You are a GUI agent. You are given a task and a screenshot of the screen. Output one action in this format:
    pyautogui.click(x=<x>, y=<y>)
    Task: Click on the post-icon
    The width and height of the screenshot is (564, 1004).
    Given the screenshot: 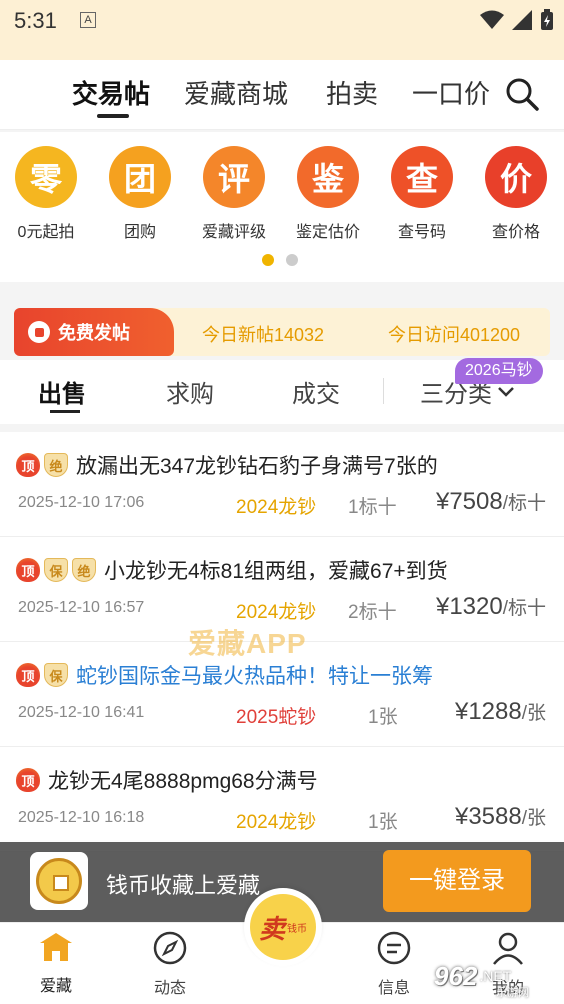 What is the action you would take?
    pyautogui.click(x=39, y=332)
    